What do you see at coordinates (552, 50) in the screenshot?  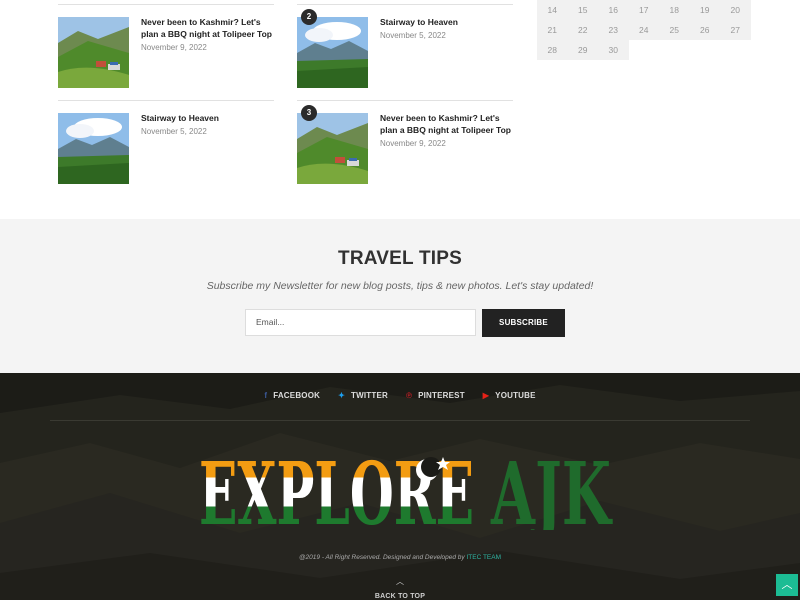 I see `calendar-day: 28` at bounding box center [552, 50].